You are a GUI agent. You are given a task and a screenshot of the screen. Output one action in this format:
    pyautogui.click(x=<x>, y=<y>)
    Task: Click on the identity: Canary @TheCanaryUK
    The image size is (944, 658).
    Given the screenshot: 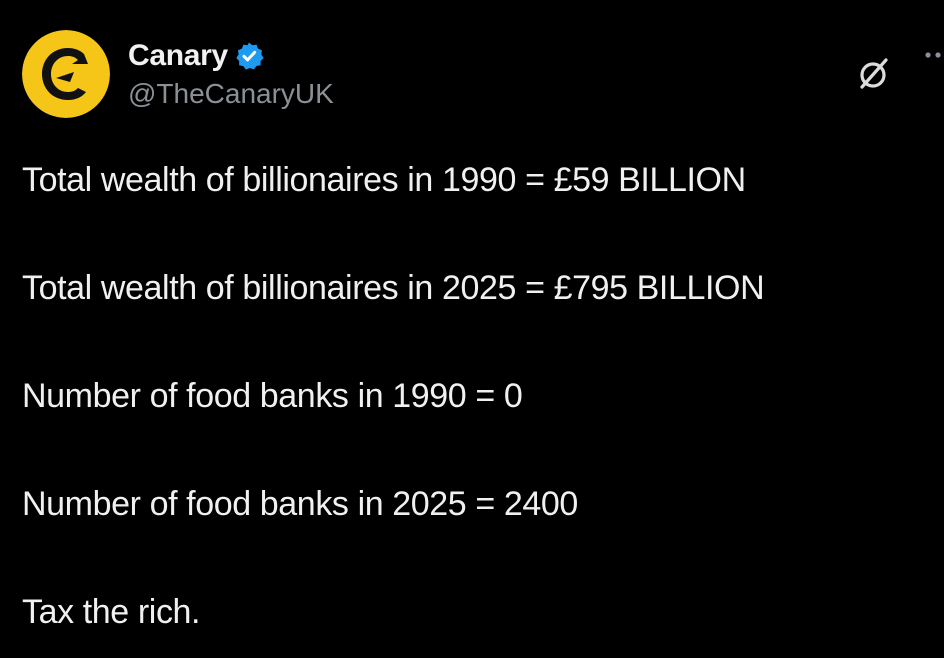 What is the action you would take?
    pyautogui.click(x=231, y=74)
    